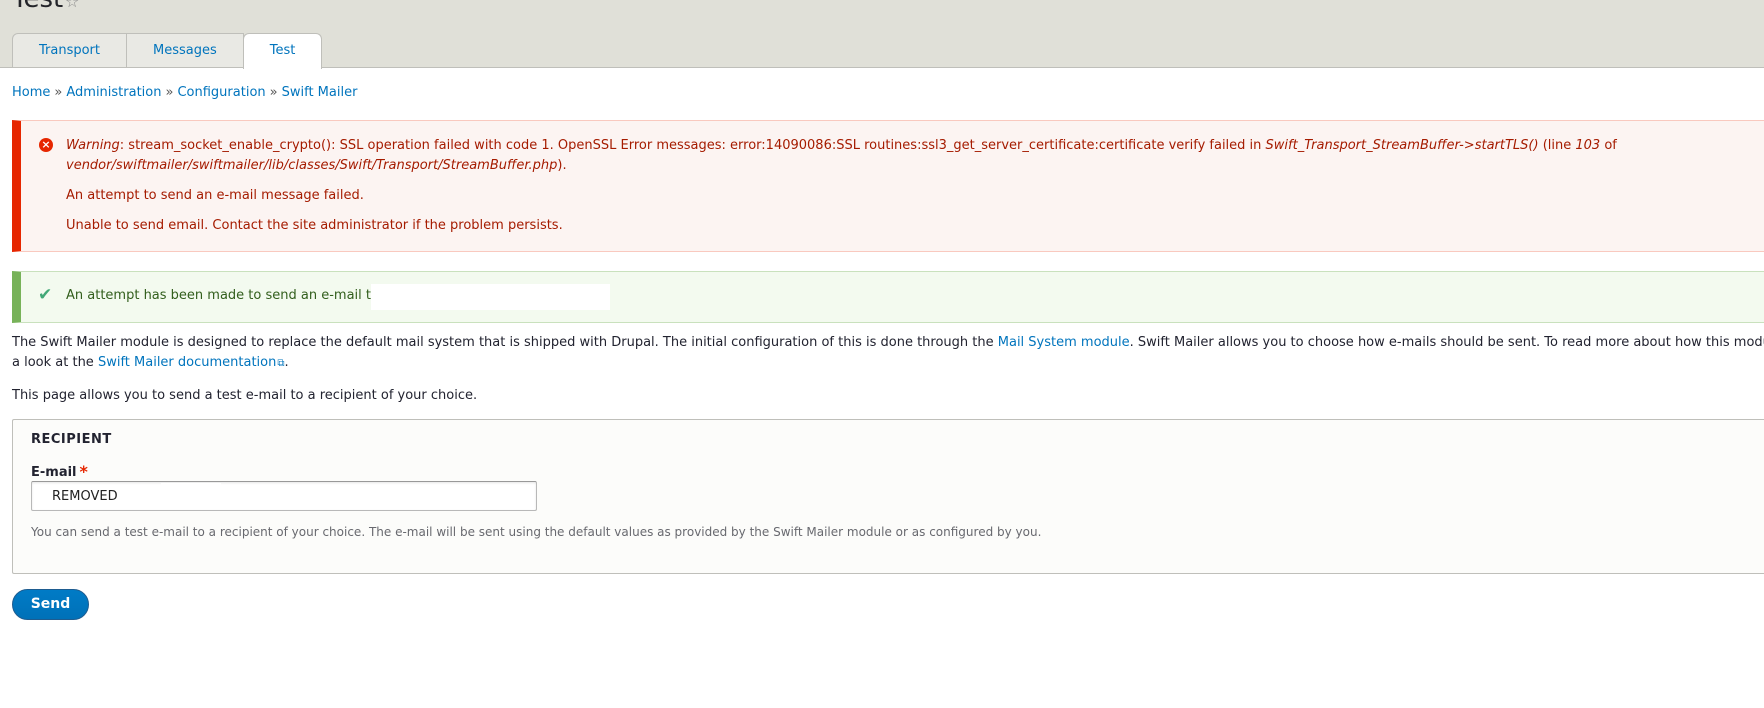 The height and width of the screenshot is (708, 1764). What do you see at coordinates (113, 92) in the screenshot?
I see `breadcrumb-administration: Administration` at bounding box center [113, 92].